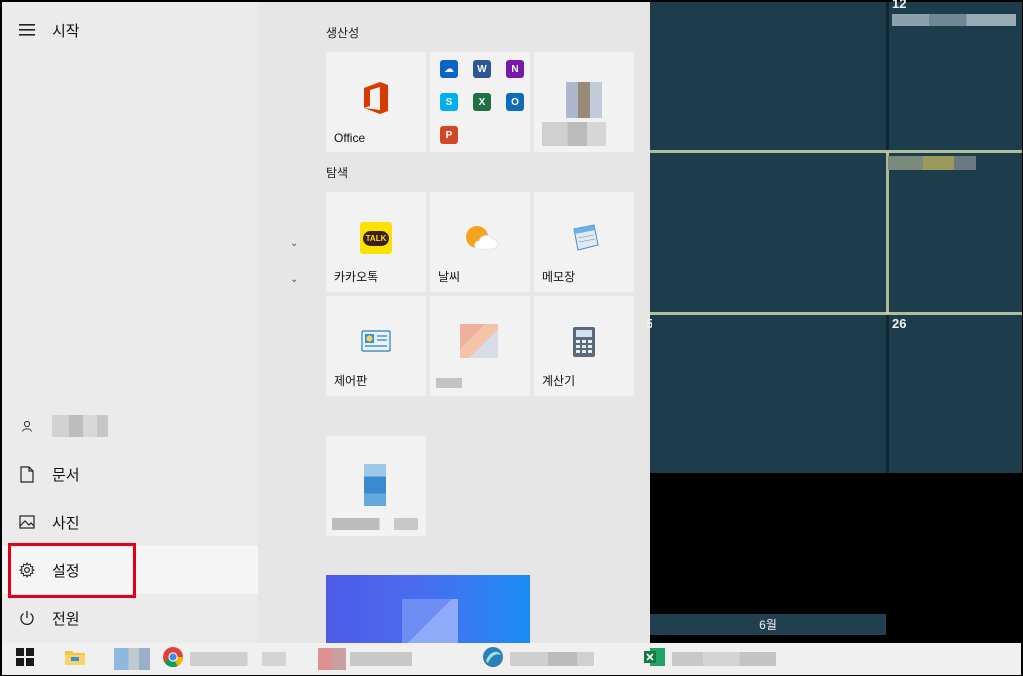  I want to click on file-explorer-button, so click(75, 659).